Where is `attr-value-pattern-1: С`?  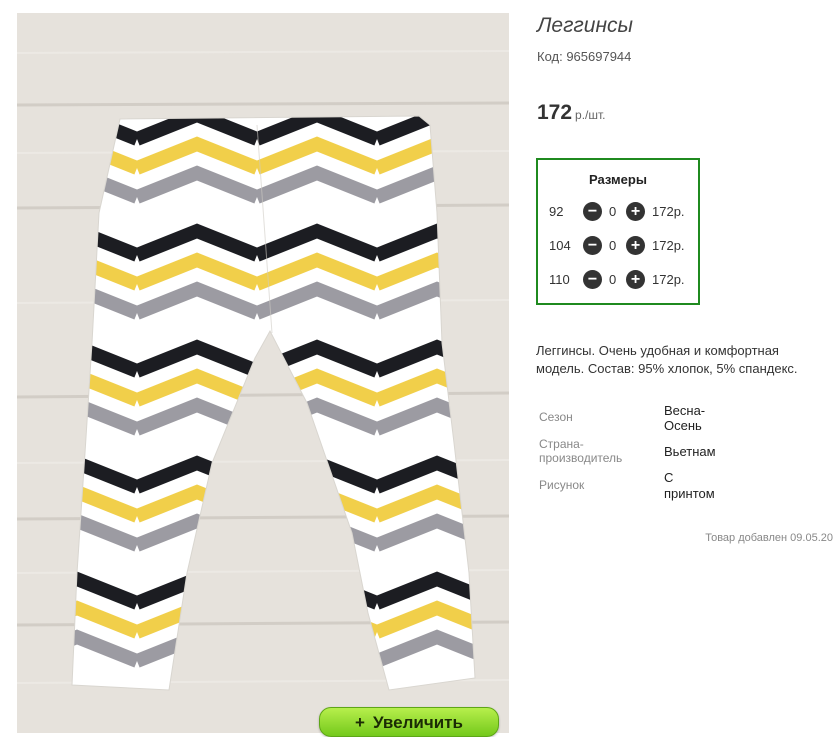
attr-value-pattern-1: С is located at coordinates (669, 477).